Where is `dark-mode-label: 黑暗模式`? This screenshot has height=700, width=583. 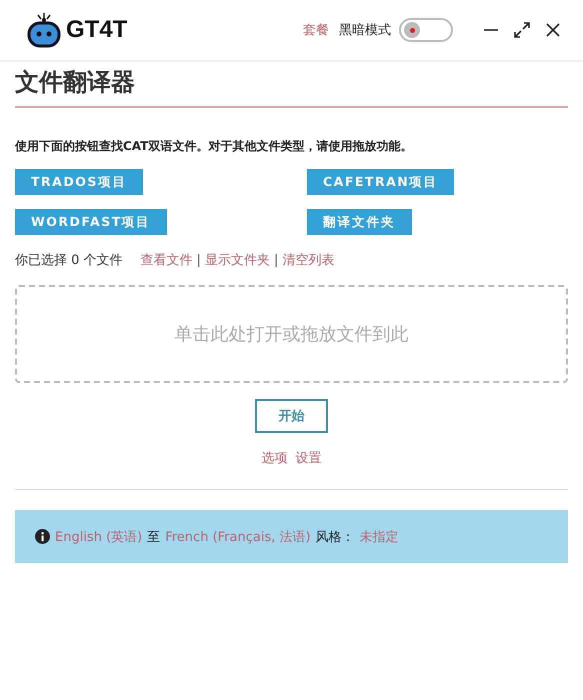
dark-mode-label: 黑暗模式 is located at coordinates (365, 30).